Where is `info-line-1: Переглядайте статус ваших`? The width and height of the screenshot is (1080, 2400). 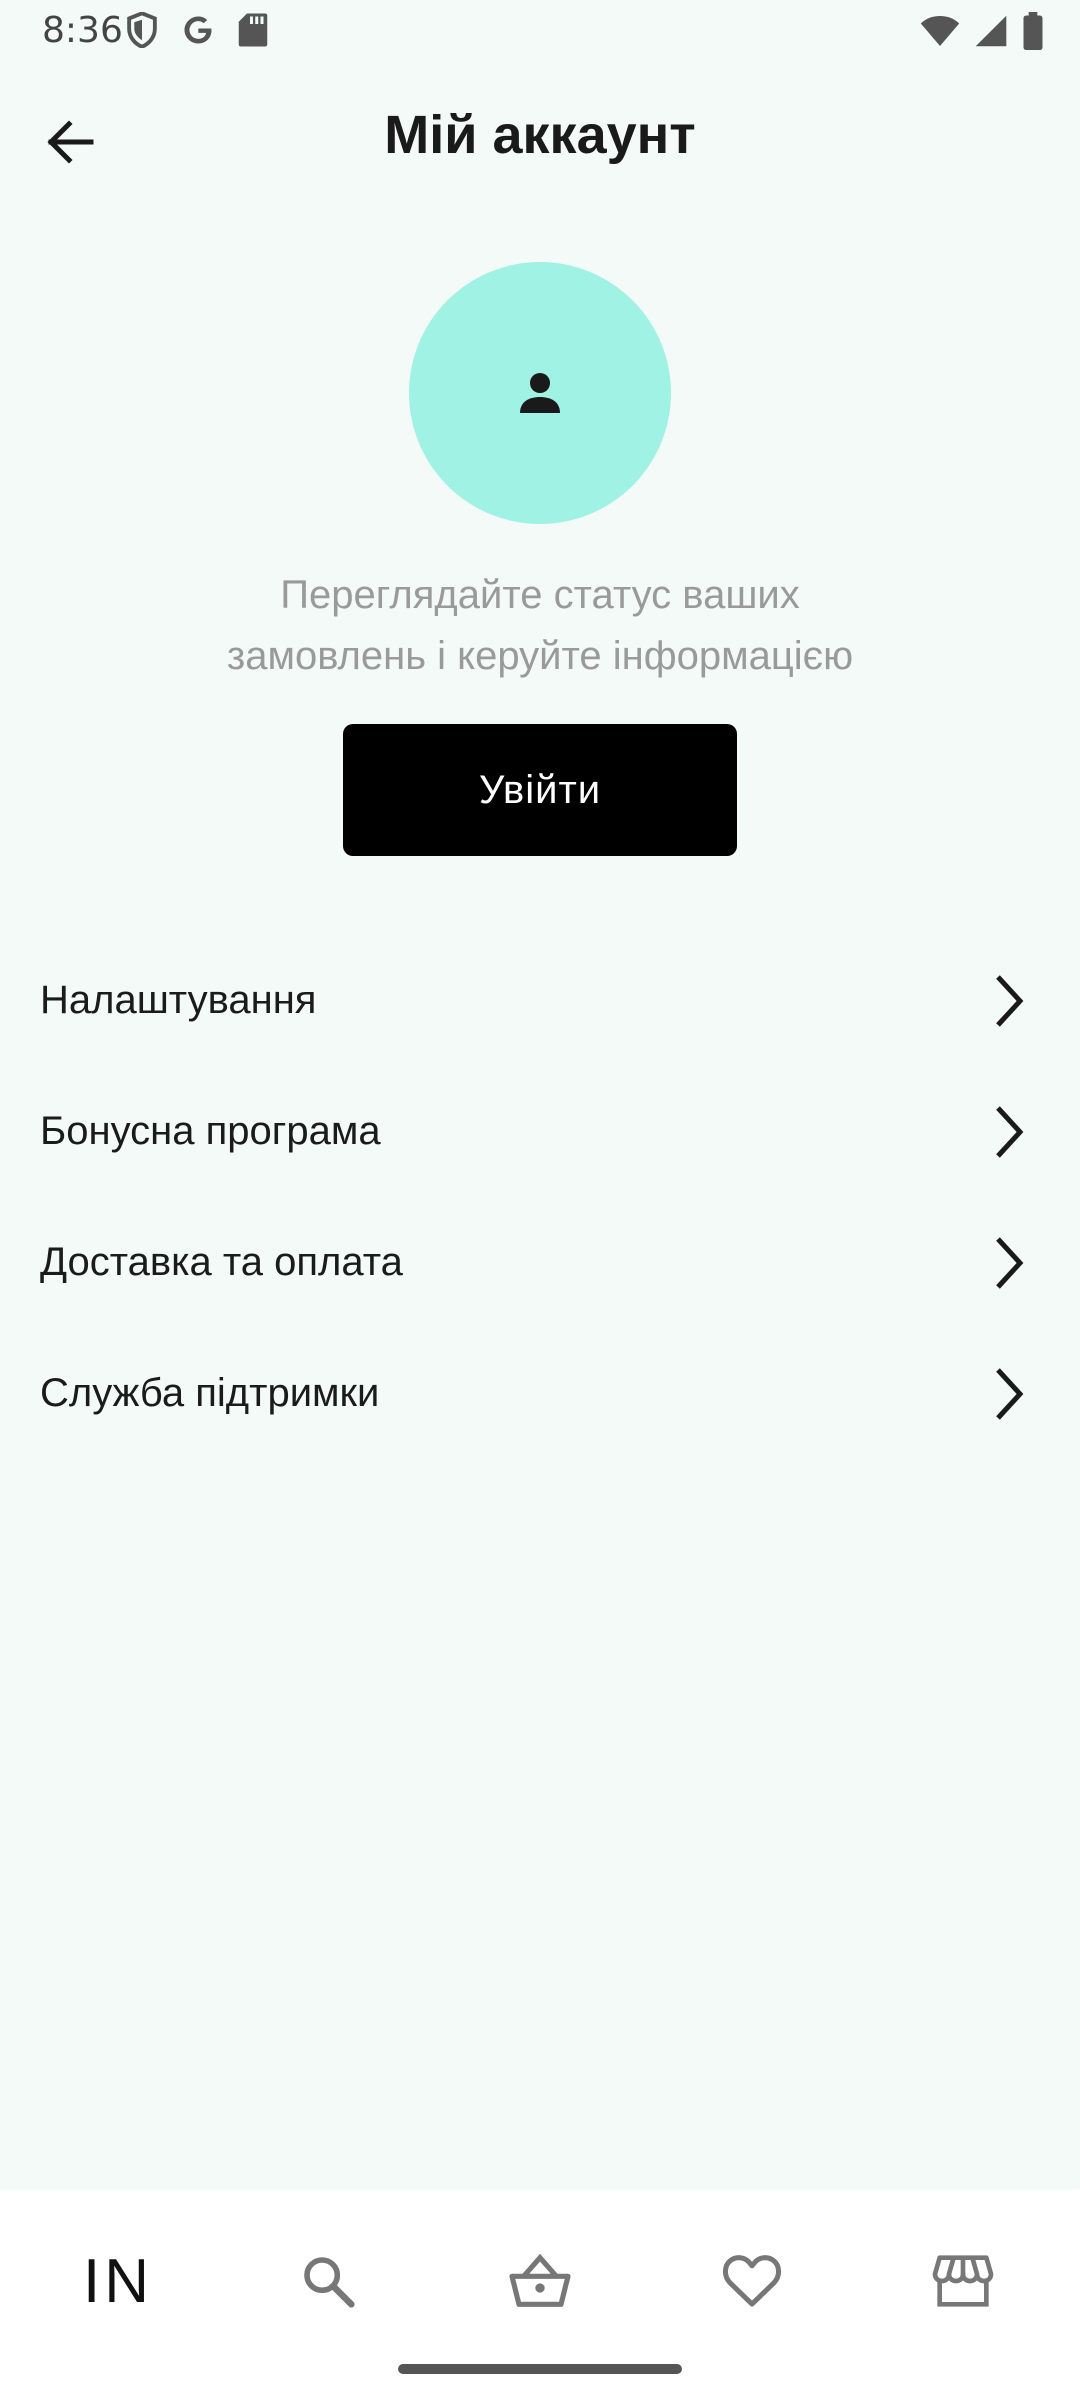
info-line-1: Переглядайте статус ваших is located at coordinates (540, 595).